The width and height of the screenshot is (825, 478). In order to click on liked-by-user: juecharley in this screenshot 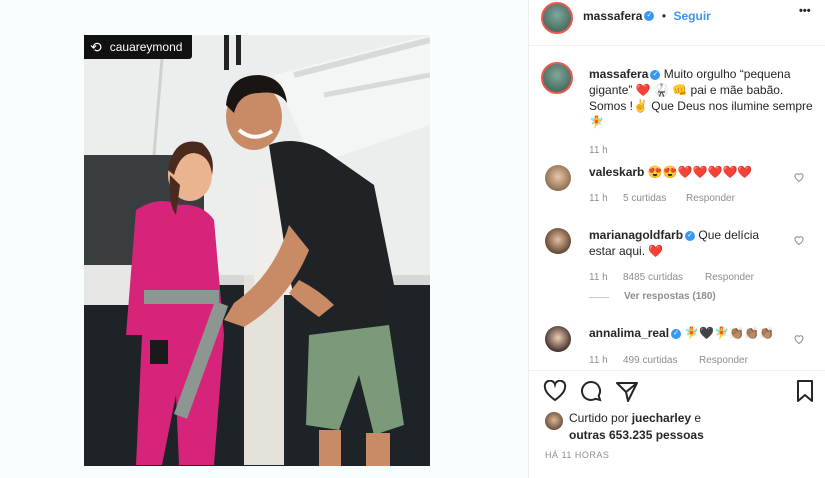, I will do `click(661, 418)`.